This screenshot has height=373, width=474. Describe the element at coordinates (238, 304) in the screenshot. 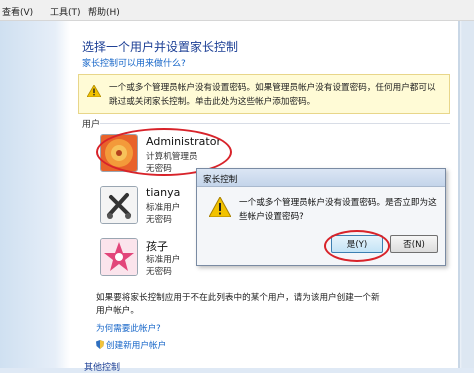

I see `footer-text: 如果要将家长控制应用于不在此列表中的某个用户，请为该用户创建一个新用户帐户。` at that location.